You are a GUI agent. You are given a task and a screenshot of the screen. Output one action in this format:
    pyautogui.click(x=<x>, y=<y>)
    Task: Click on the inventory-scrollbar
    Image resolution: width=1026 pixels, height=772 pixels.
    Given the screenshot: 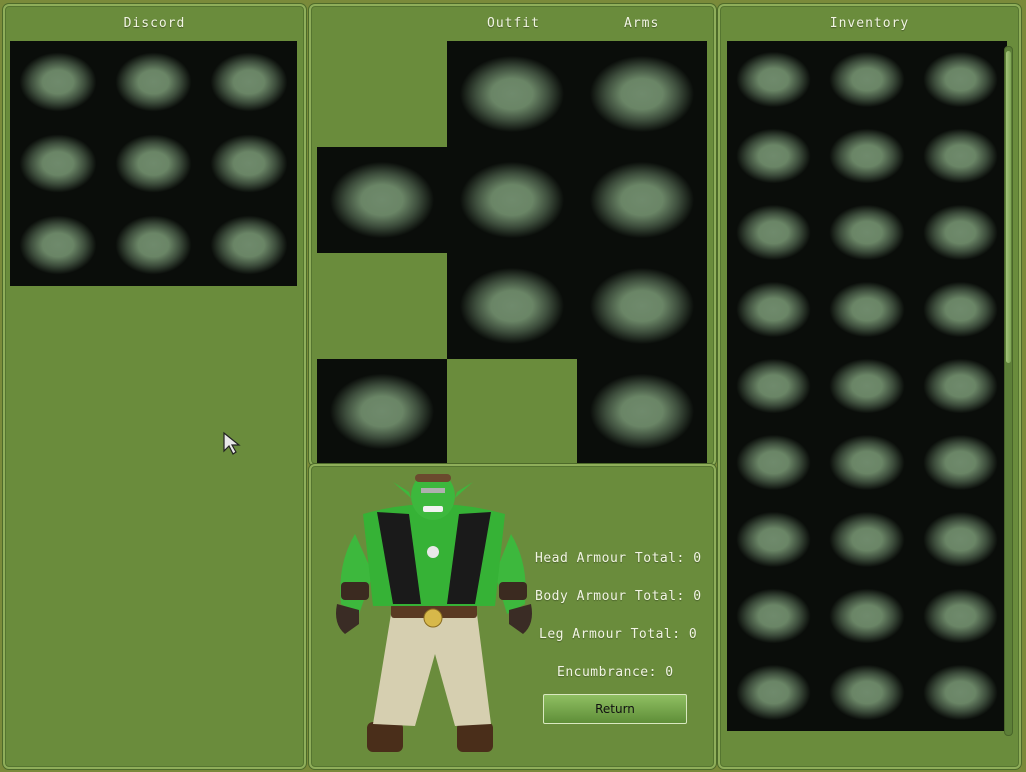 What is the action you would take?
    pyautogui.click(x=1008, y=391)
    